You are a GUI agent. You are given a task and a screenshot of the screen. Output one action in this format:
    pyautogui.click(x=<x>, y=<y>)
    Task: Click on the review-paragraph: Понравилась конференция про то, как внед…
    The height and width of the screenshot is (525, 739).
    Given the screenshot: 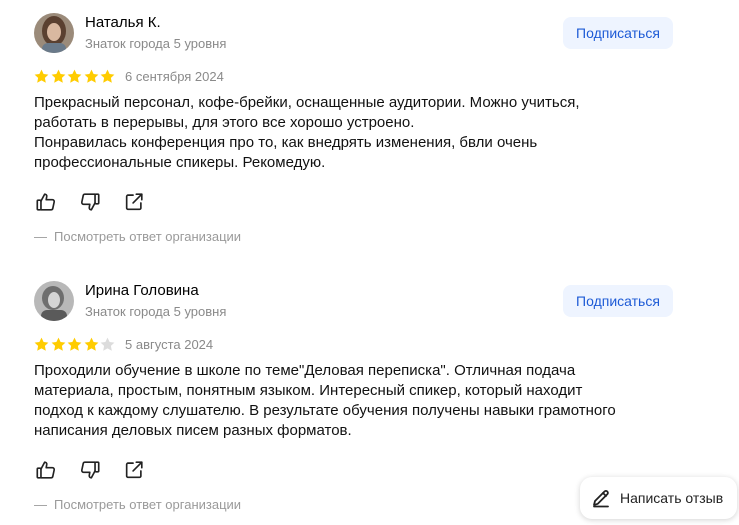 What is the action you would take?
    pyautogui.click(x=286, y=152)
    